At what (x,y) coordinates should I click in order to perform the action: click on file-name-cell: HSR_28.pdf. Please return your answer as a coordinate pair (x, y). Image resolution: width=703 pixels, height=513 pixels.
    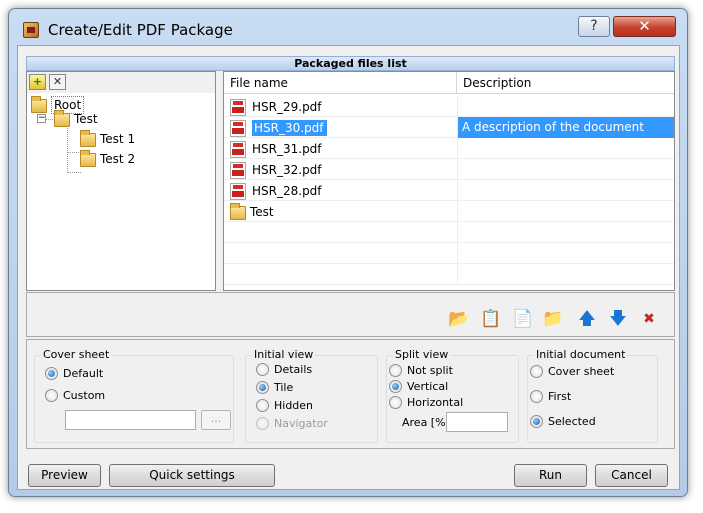
    Looking at the image, I should click on (276, 191).